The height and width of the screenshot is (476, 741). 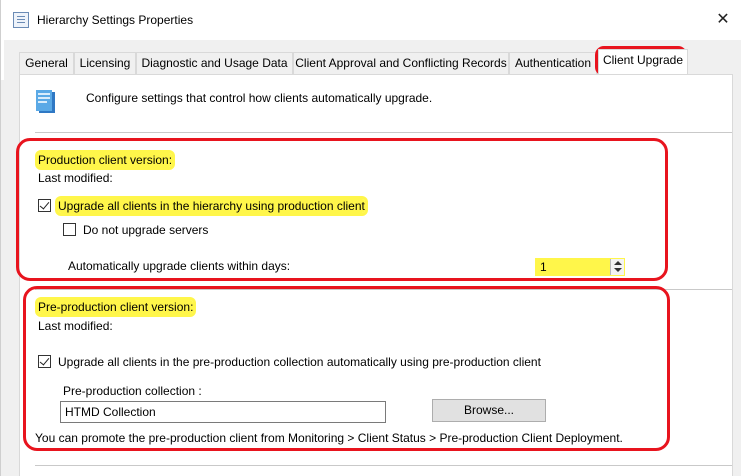 I want to click on tab-licensing: Licensing, so click(x=105, y=63).